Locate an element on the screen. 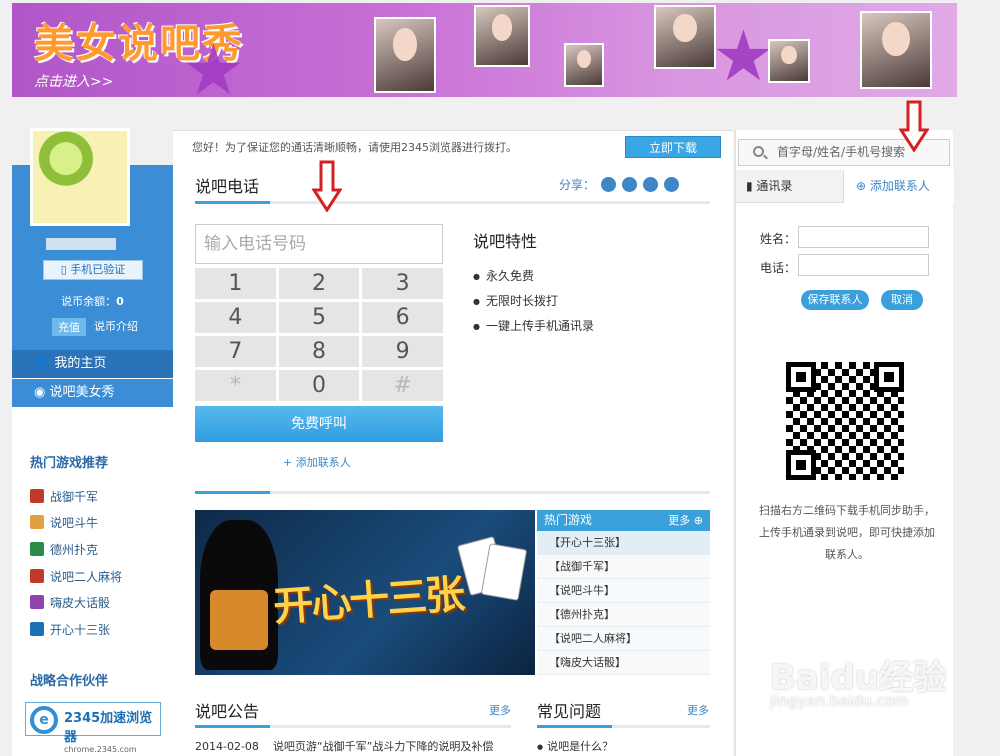 Image resolution: width=1000 pixels, height=756 pixels. key-8: 8 is located at coordinates (319, 351).